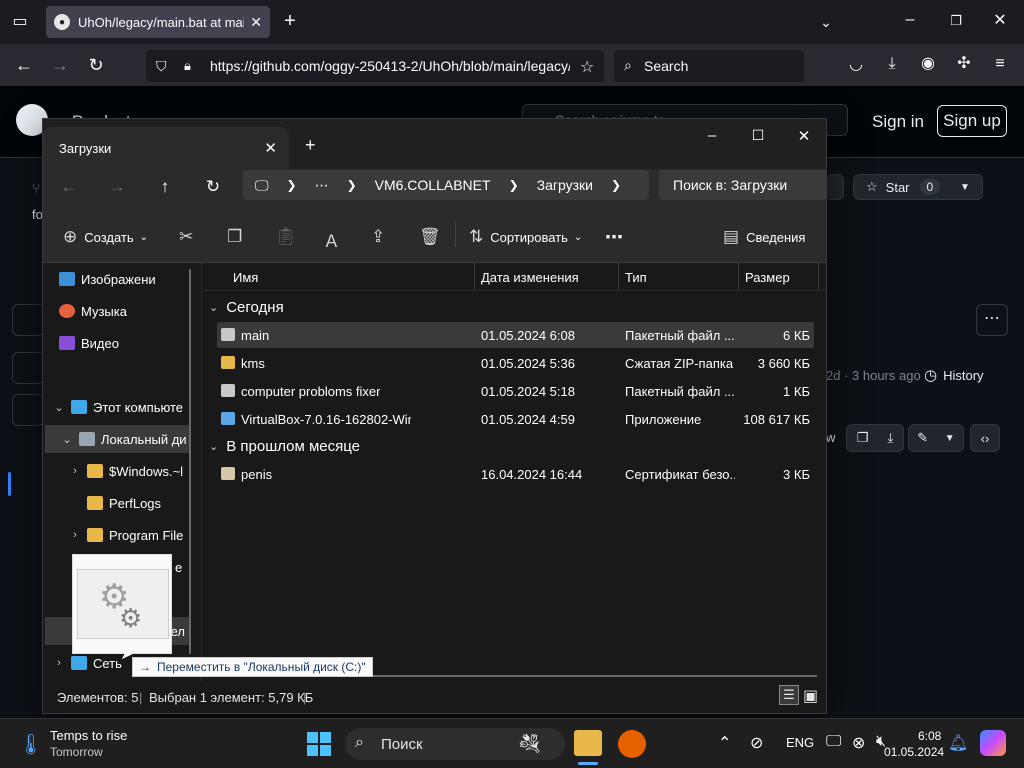 The width and height of the screenshot is (1024, 768). I want to click on language-indicator: ENG, so click(800, 742).